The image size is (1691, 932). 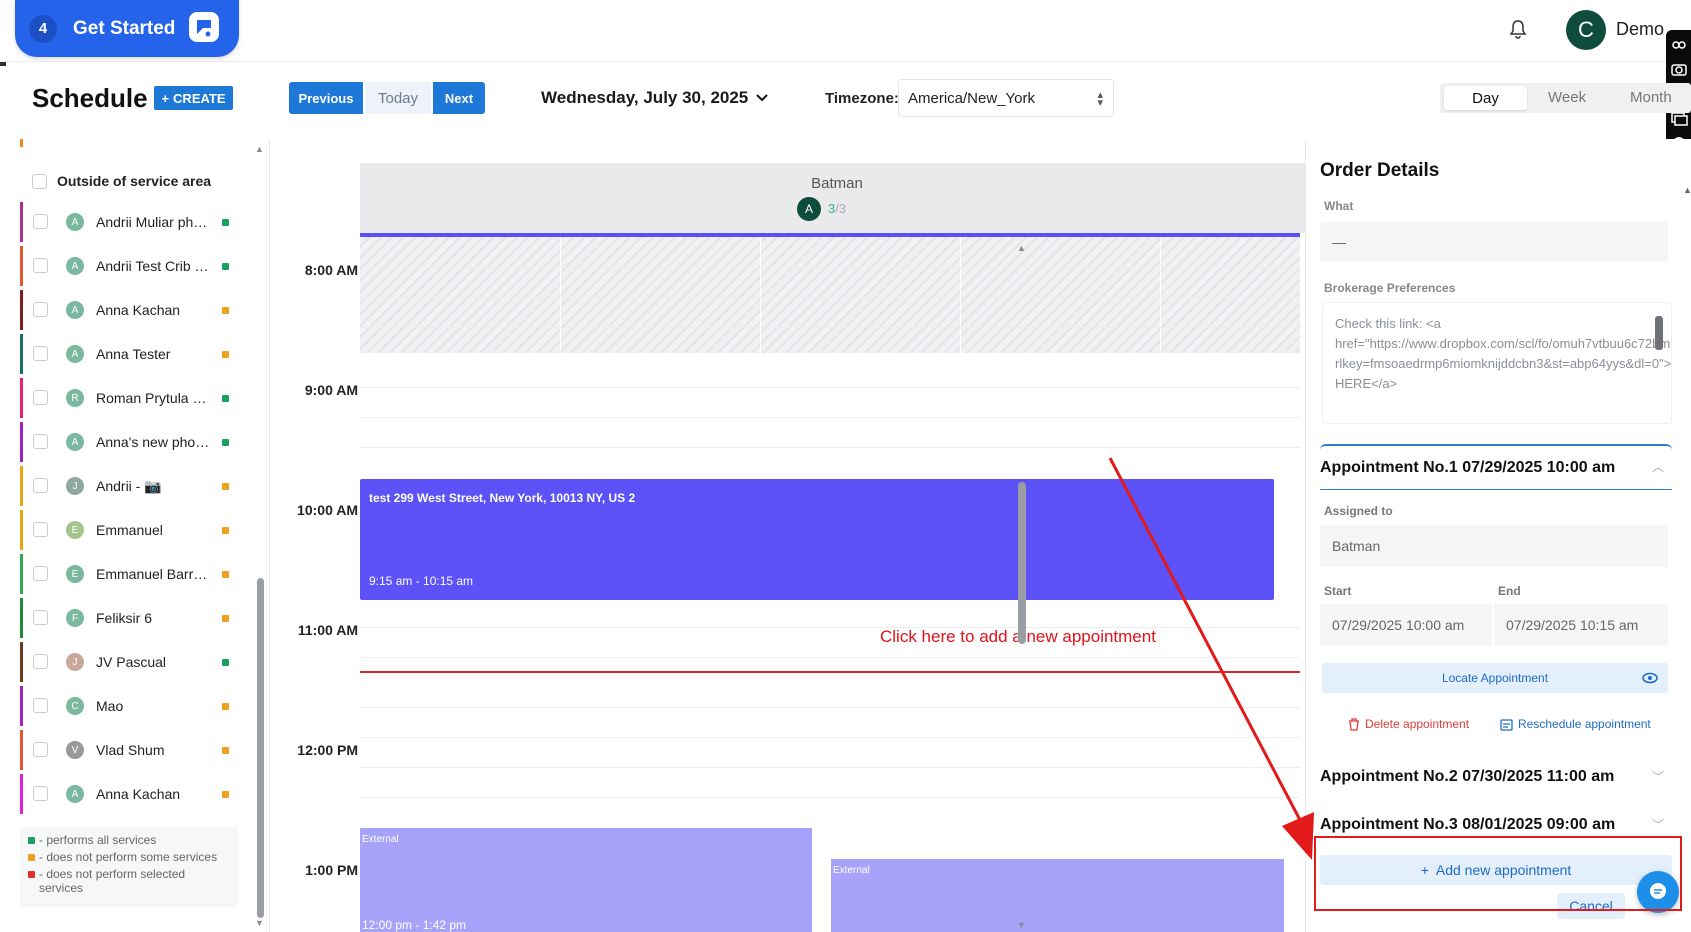 I want to click on view-week-tab: Week, so click(x=1567, y=97).